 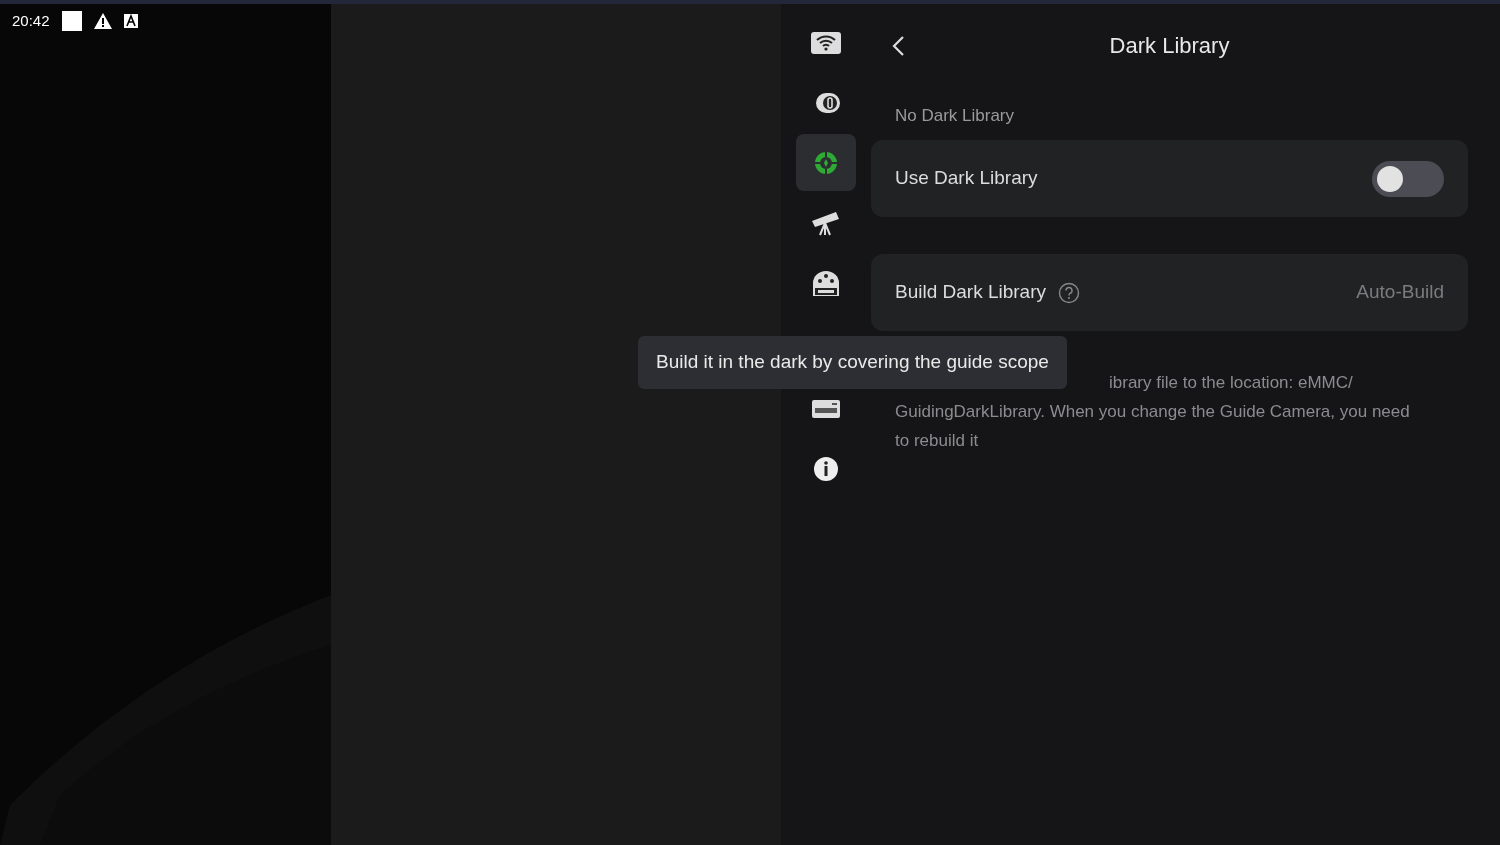 I want to click on setting-label: Build Dark Library, so click(x=970, y=292).